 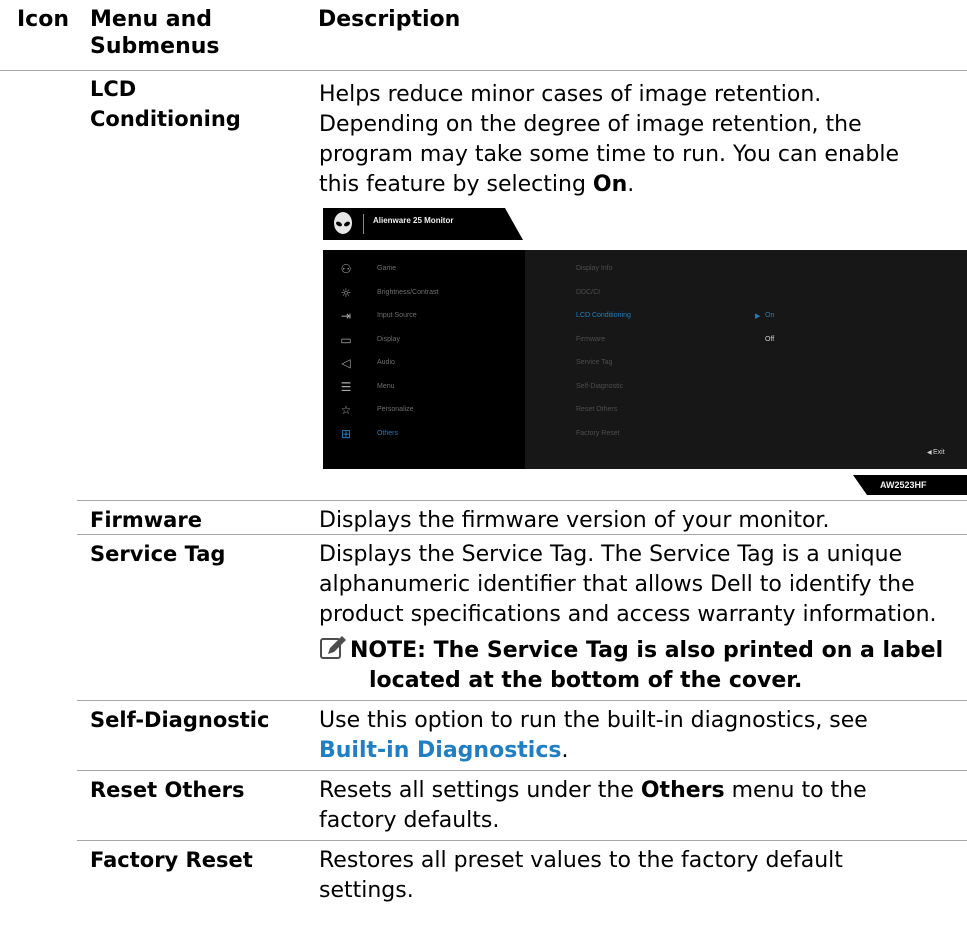 I want to click on osd-option-on: On, so click(x=769, y=316).